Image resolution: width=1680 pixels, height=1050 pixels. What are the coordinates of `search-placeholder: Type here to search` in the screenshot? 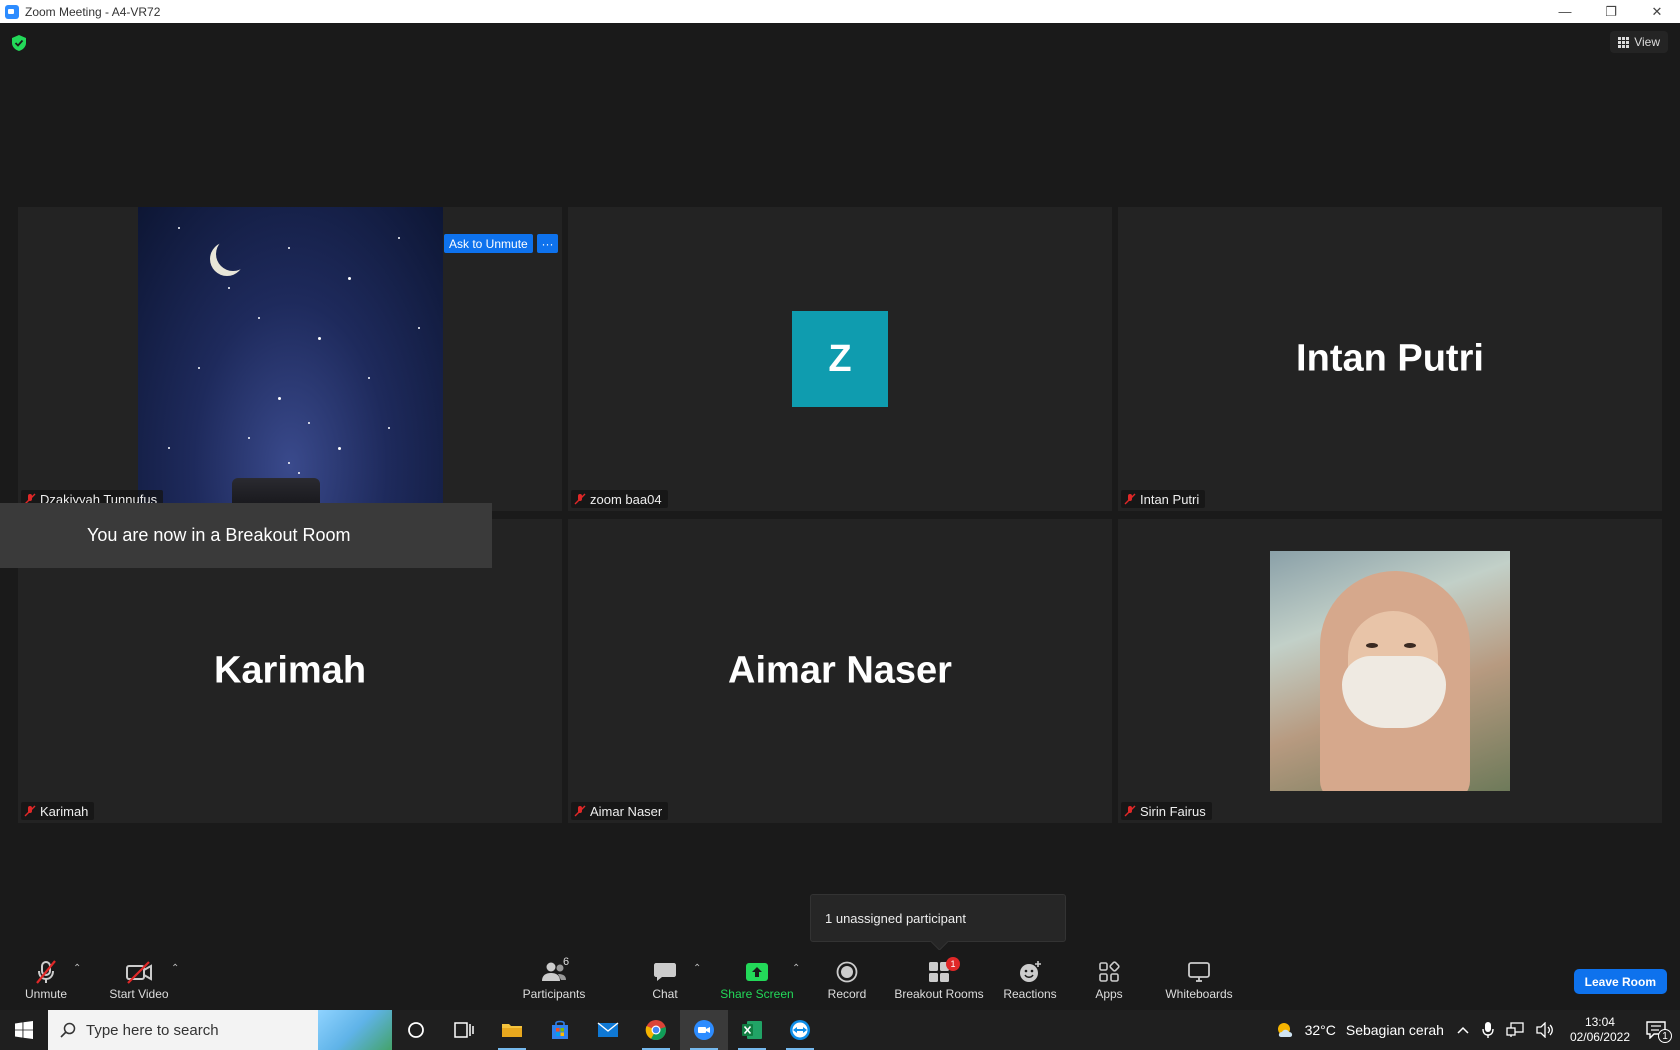 It's located at (152, 1030).